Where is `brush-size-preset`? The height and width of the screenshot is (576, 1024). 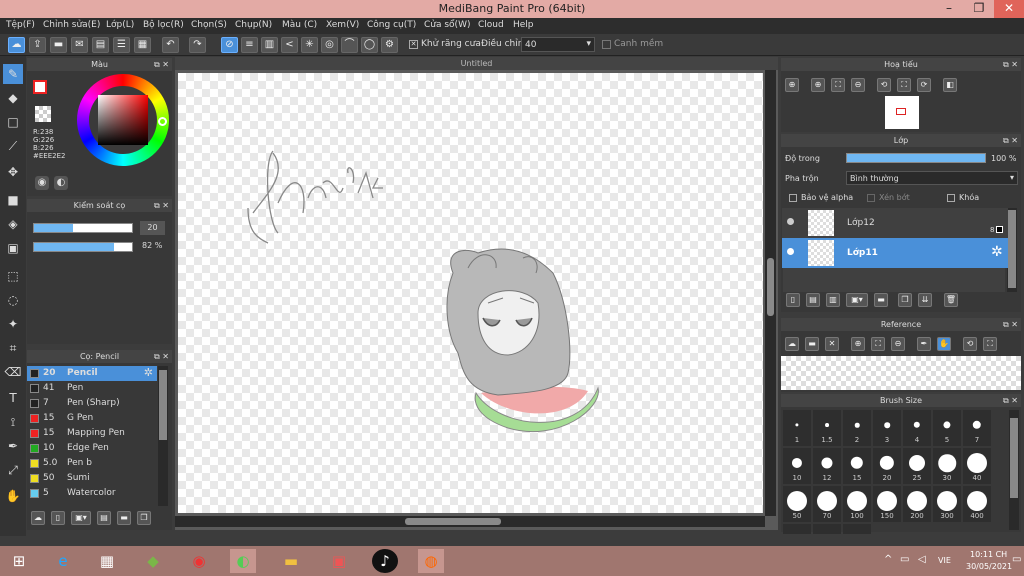 brush-size-preset is located at coordinates (857, 529).